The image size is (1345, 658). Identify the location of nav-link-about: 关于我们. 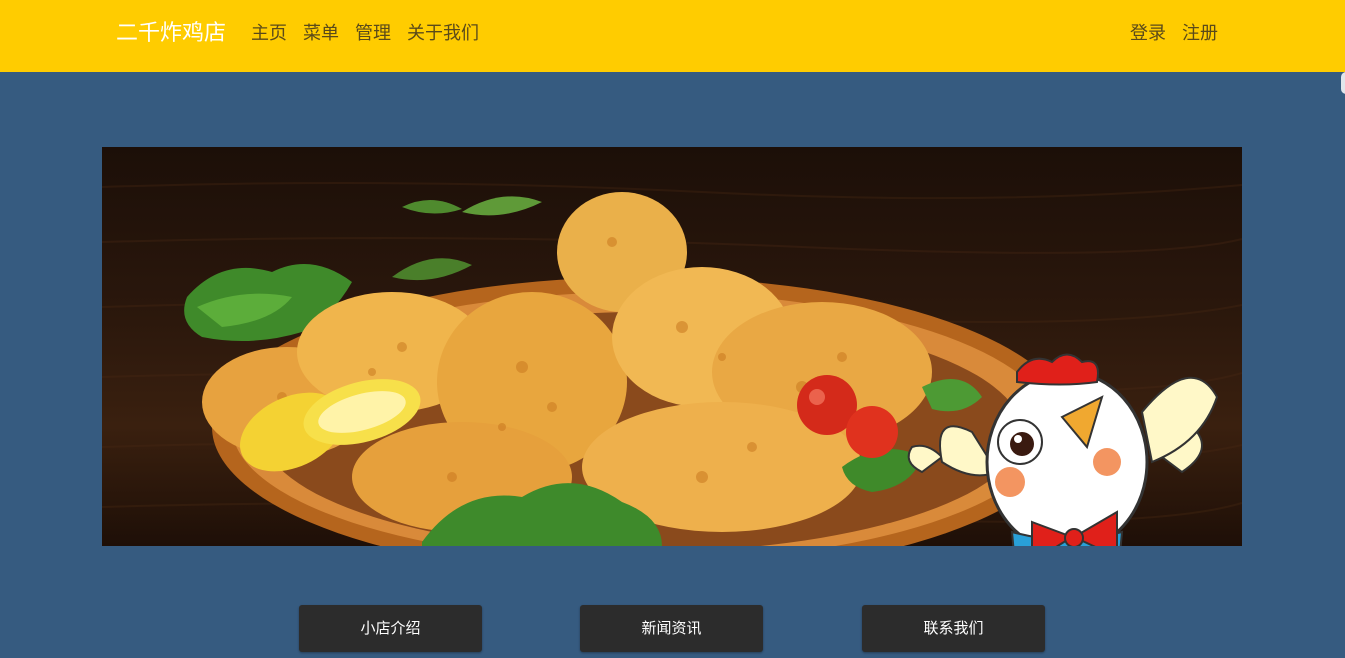
(443, 34).